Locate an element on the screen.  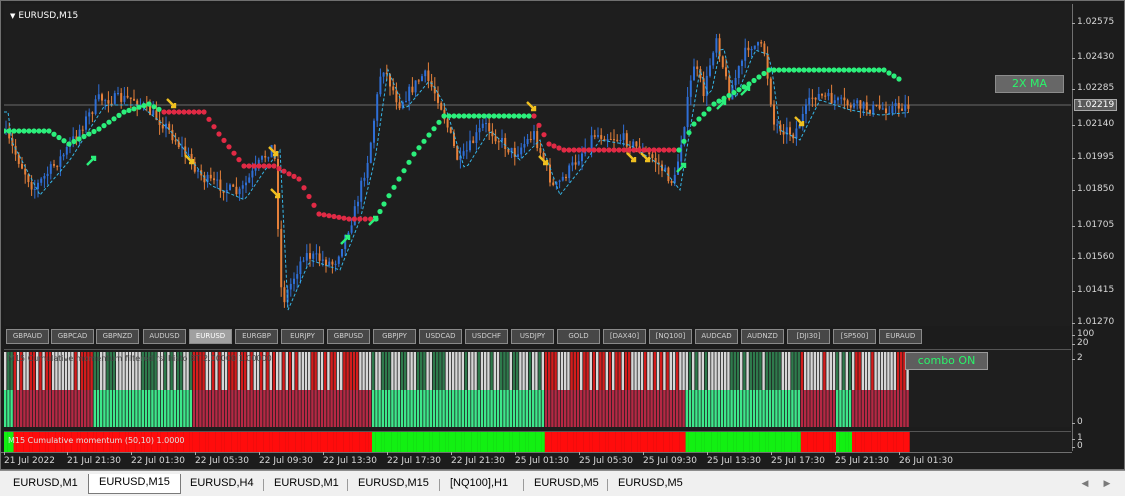
symbol-button-audnzd: AUDNZD is located at coordinates (762, 336).